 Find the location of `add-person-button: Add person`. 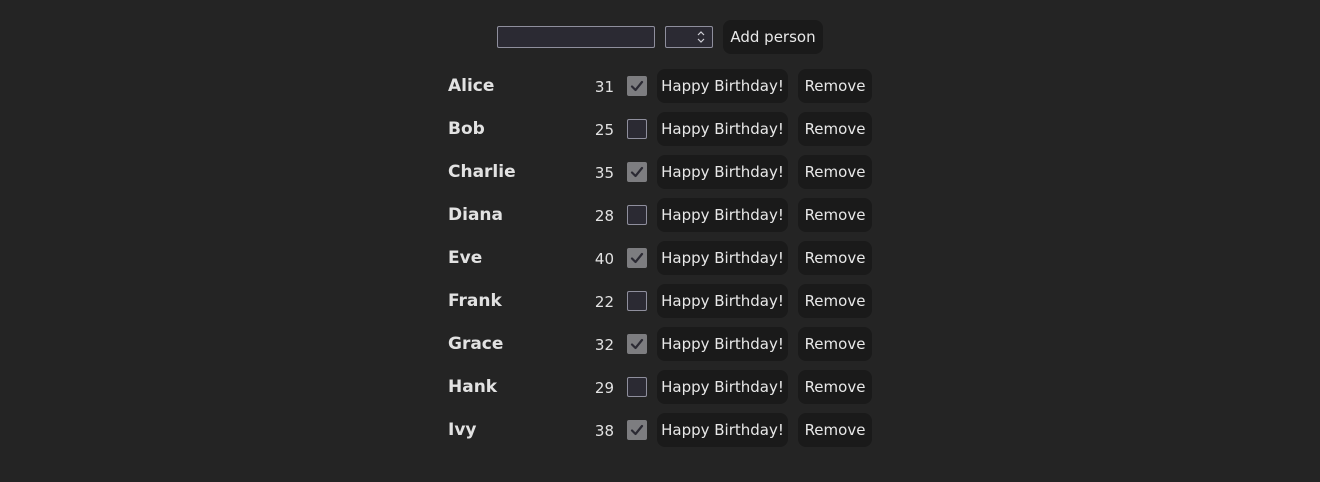

add-person-button: Add person is located at coordinates (773, 37).